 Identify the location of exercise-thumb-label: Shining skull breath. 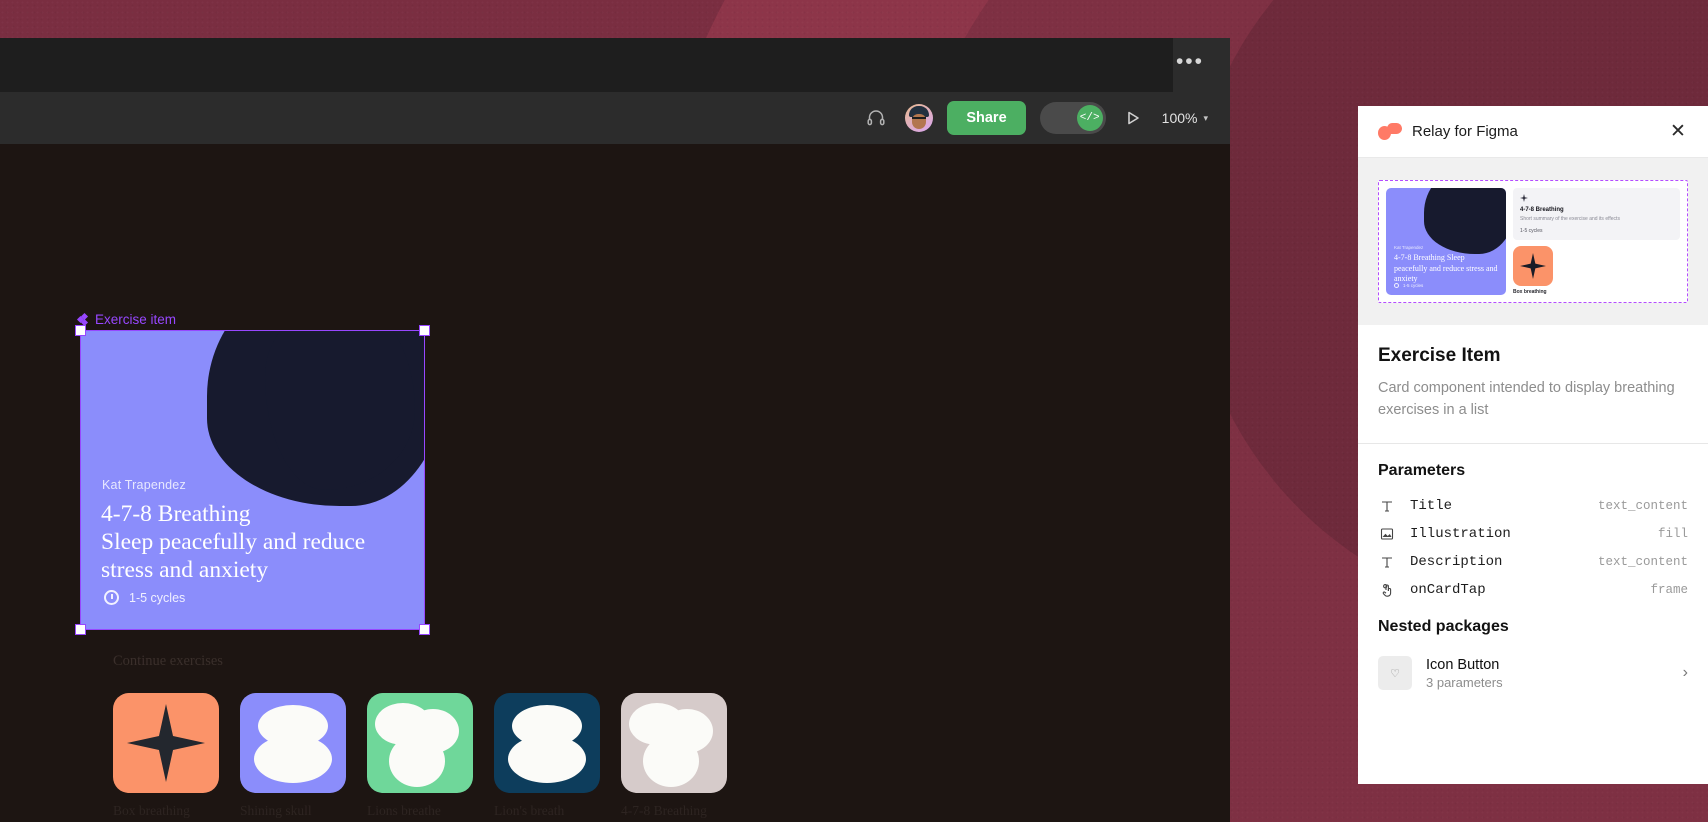
(276, 812).